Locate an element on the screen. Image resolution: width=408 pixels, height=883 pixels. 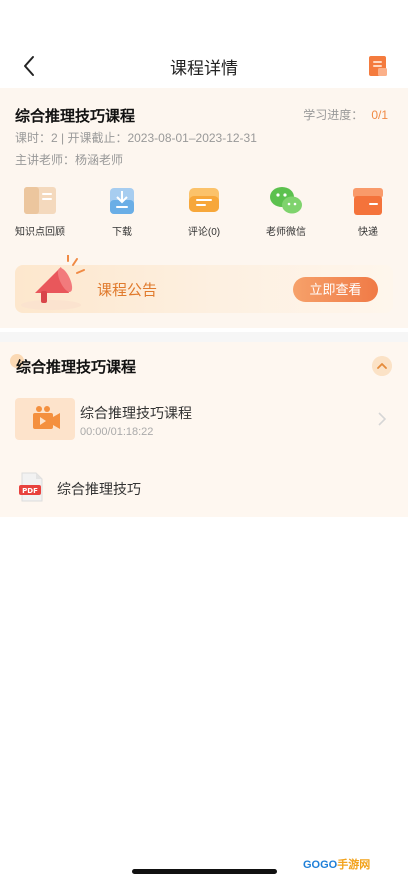
lesson-title: 综合推理技巧课程 is located at coordinates (136, 413).